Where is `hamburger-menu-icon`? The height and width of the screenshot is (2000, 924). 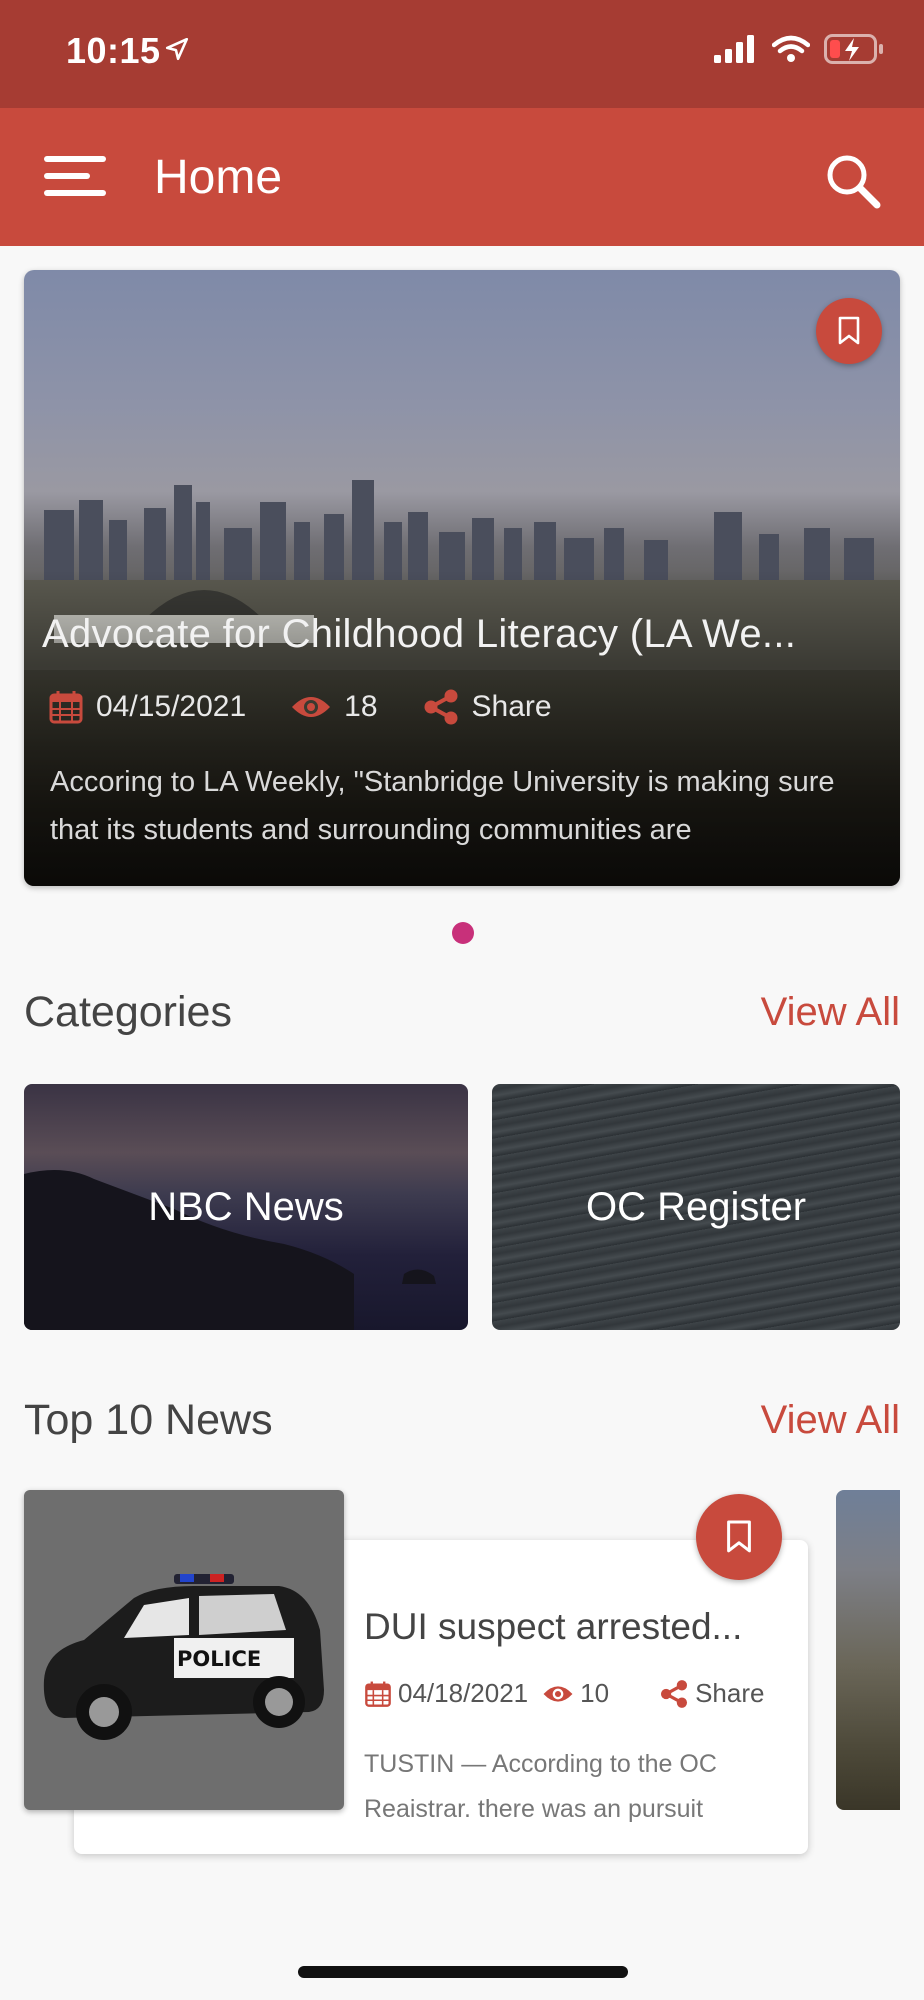
hamburger-menu-icon is located at coordinates (75, 178).